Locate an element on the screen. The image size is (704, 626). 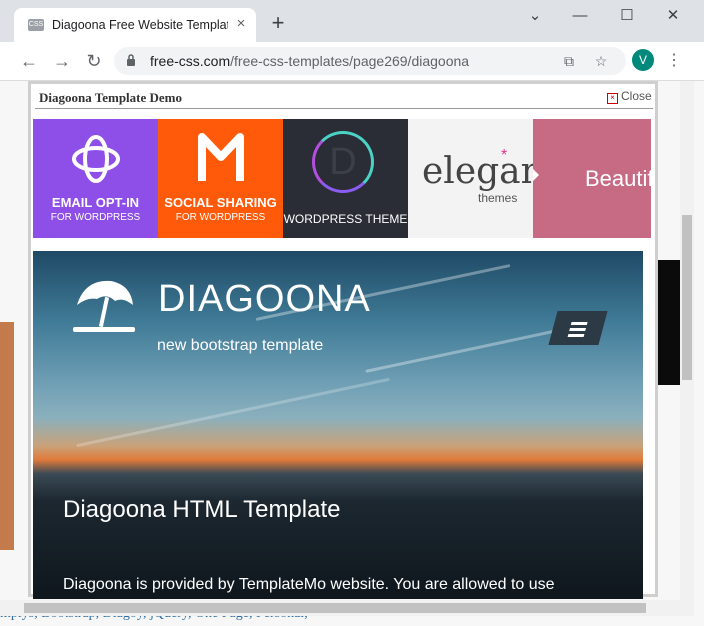
divi-logo-icon: D is located at coordinates (343, 162).